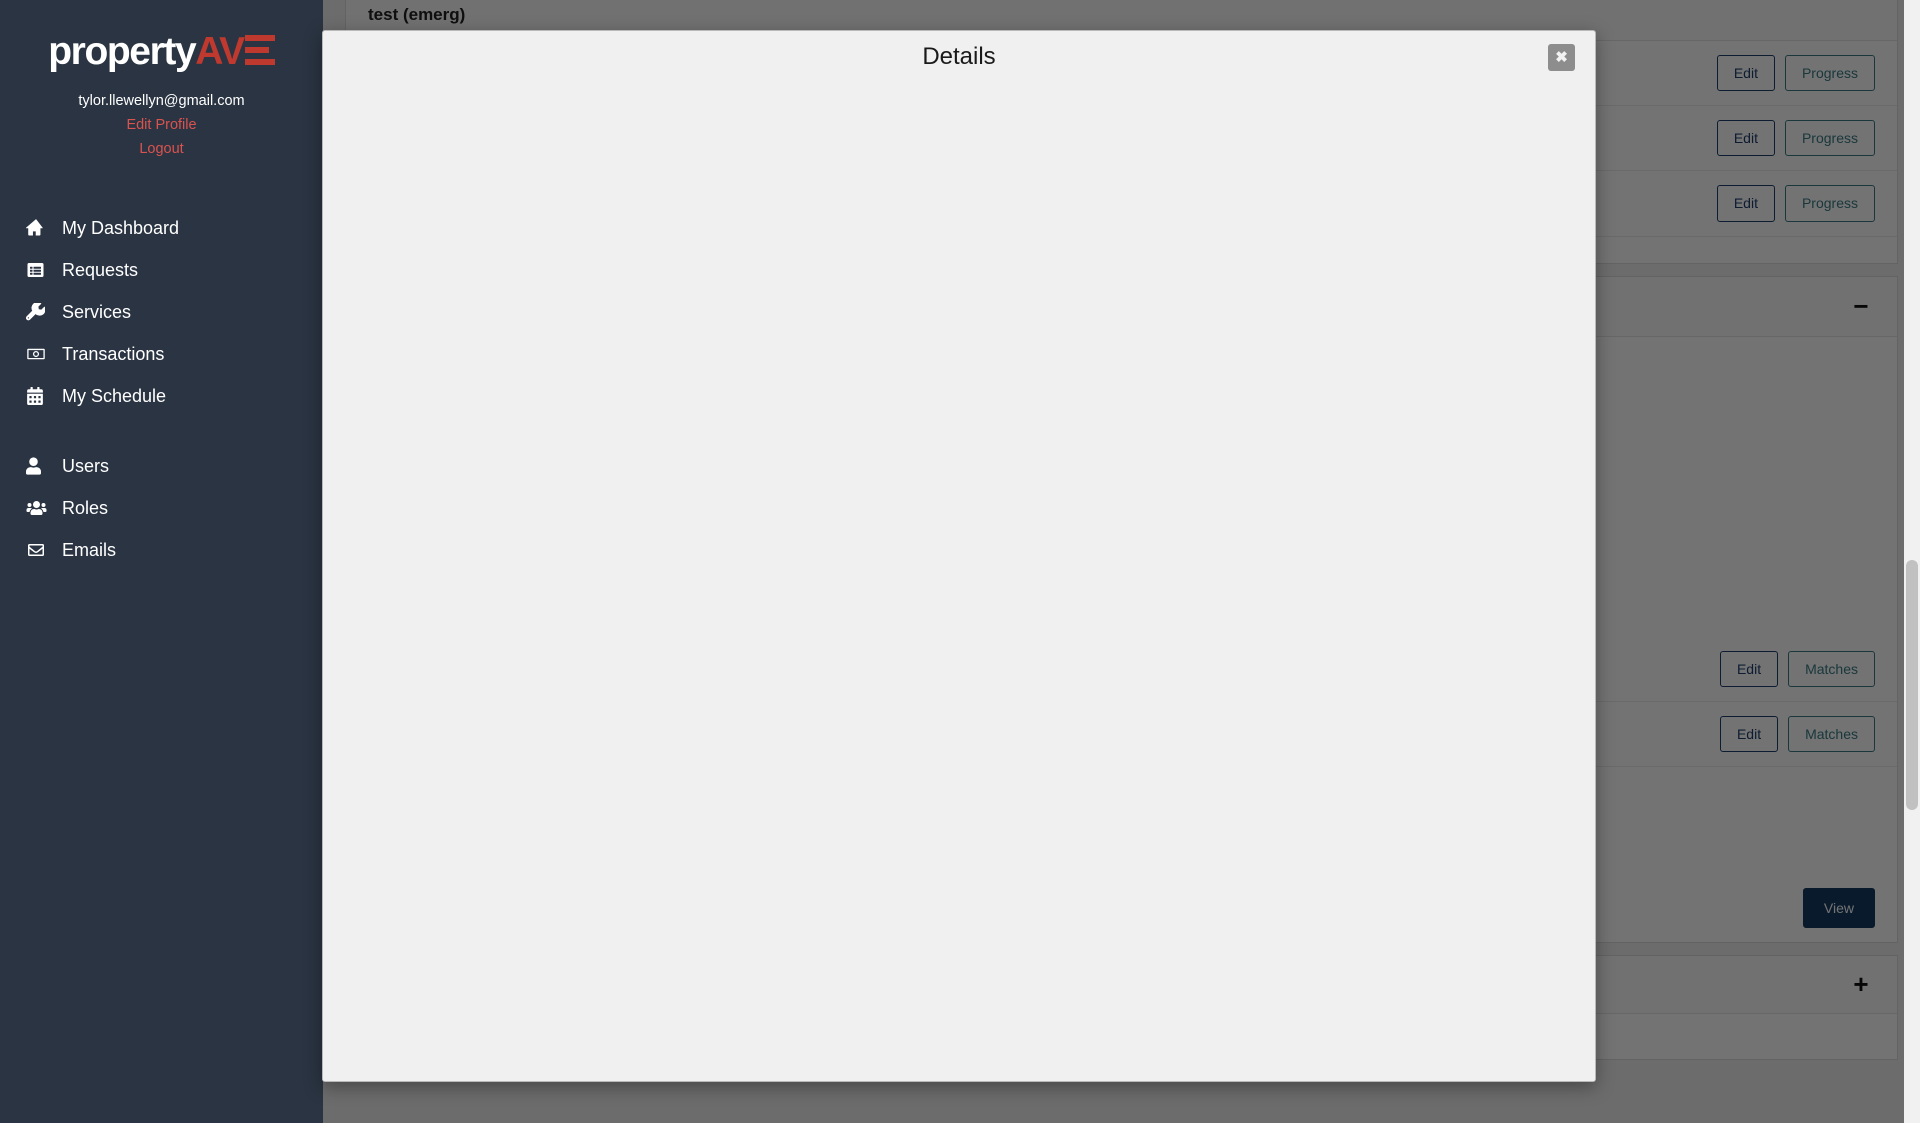 This screenshot has height=1123, width=1920. Describe the element at coordinates (39, 396) in the screenshot. I see `calendar-icon` at that location.